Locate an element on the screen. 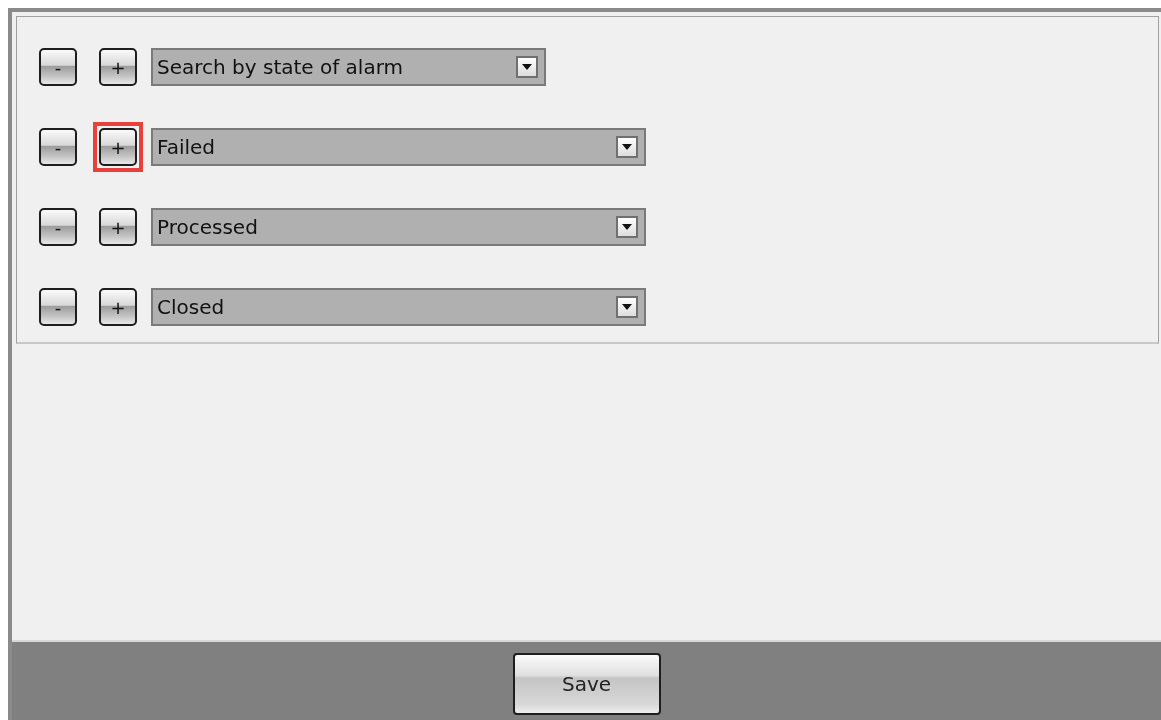 The width and height of the screenshot is (1161, 720). dropdown: Search by state of alarm is located at coordinates (348, 67).